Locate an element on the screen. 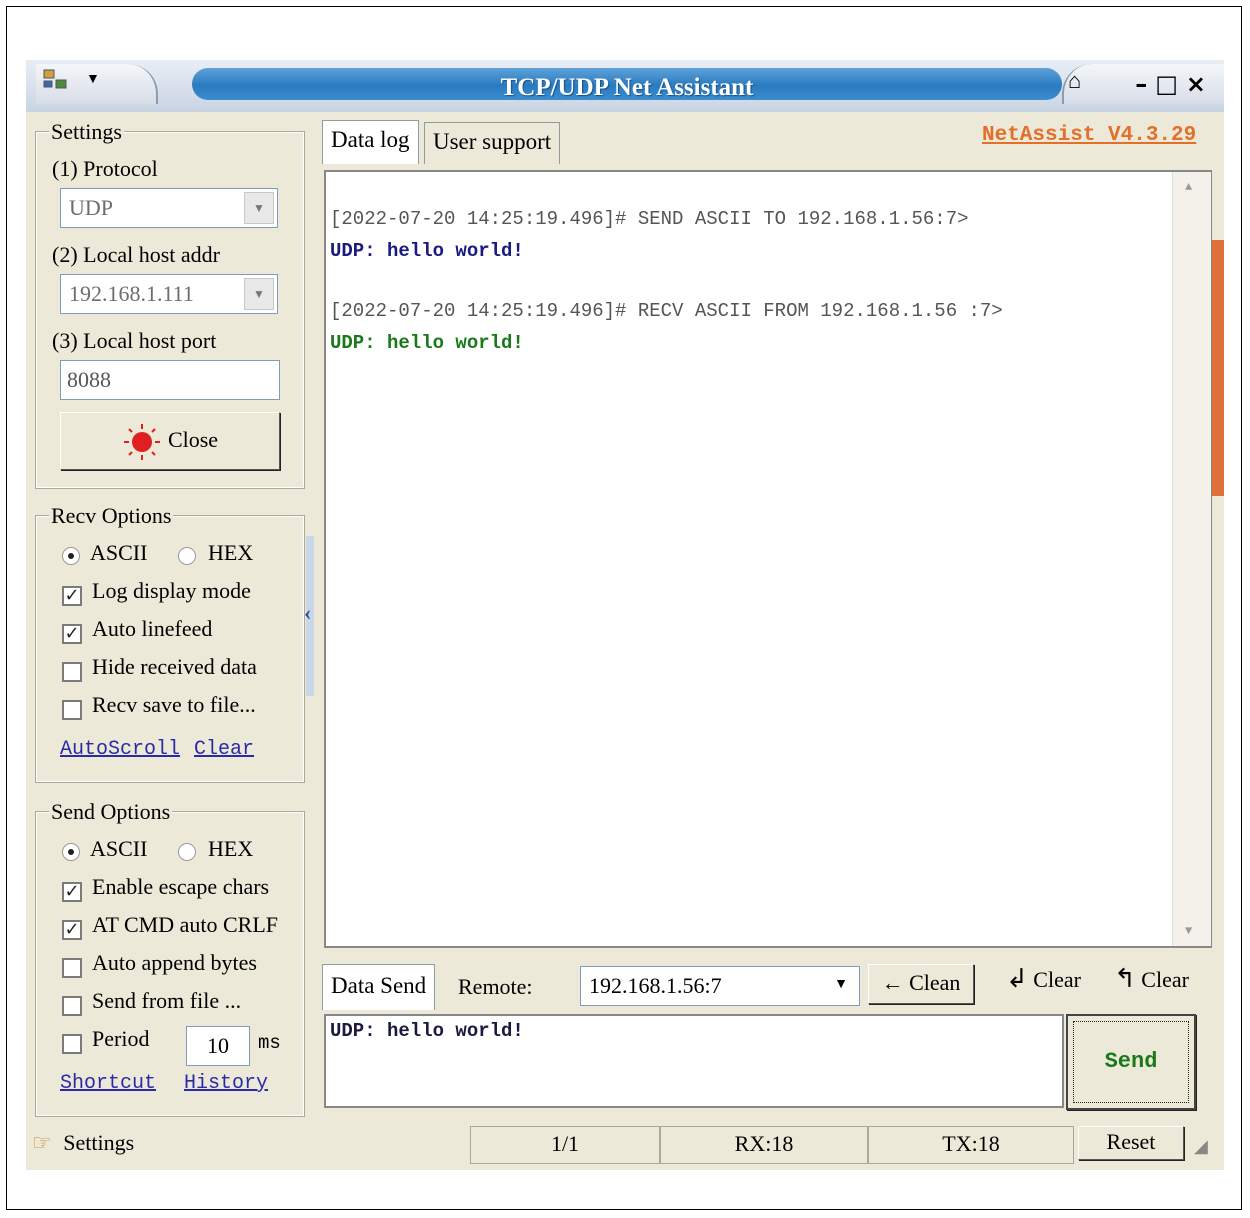  at-cmd-label: AT CMD auto CRLF is located at coordinates (185, 924).